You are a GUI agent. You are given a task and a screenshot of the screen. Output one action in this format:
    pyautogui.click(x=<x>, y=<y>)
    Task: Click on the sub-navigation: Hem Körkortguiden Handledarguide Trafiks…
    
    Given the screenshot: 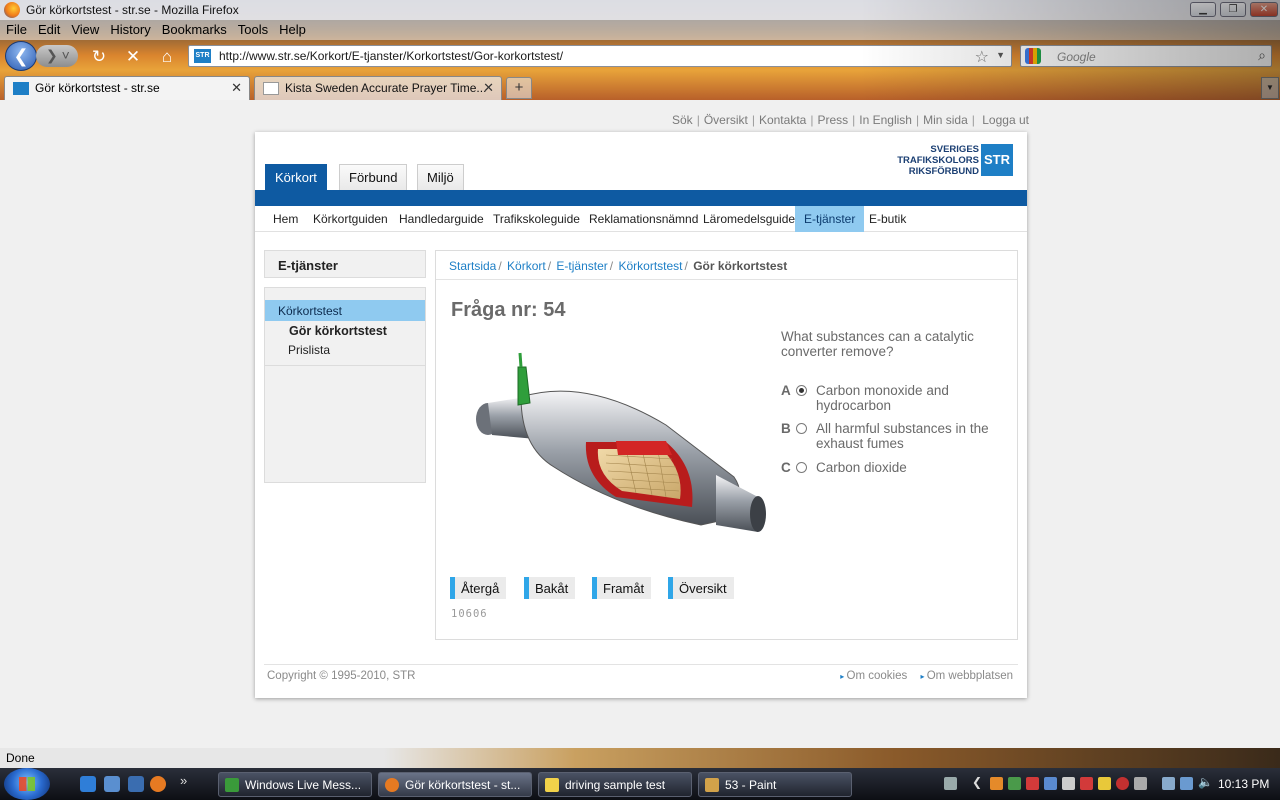 What is the action you would take?
    pyautogui.click(x=641, y=219)
    